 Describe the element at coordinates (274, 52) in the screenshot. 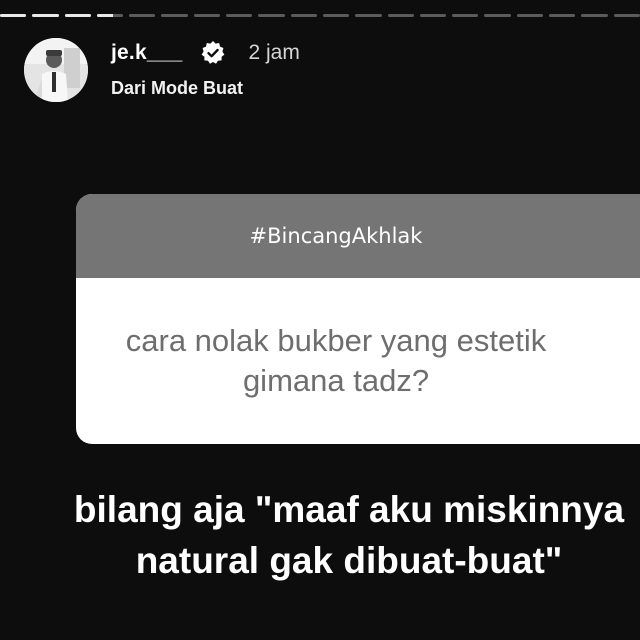

I see `post-time: 2 jam` at that location.